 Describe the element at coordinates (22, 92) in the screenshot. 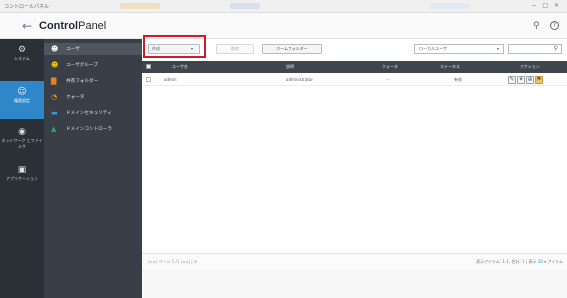

I see `user-icon: ☺` at that location.